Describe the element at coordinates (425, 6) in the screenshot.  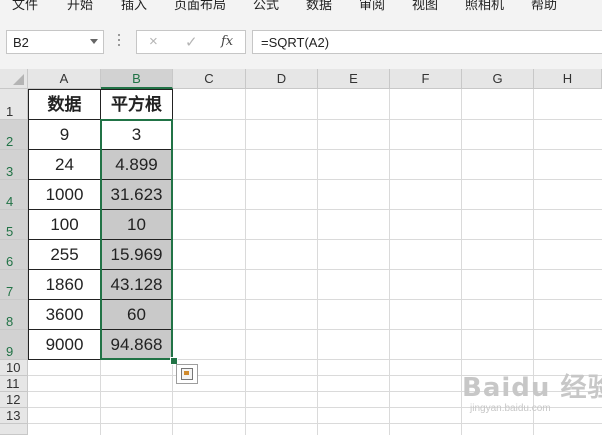
I see `menu-view: 视图` at that location.